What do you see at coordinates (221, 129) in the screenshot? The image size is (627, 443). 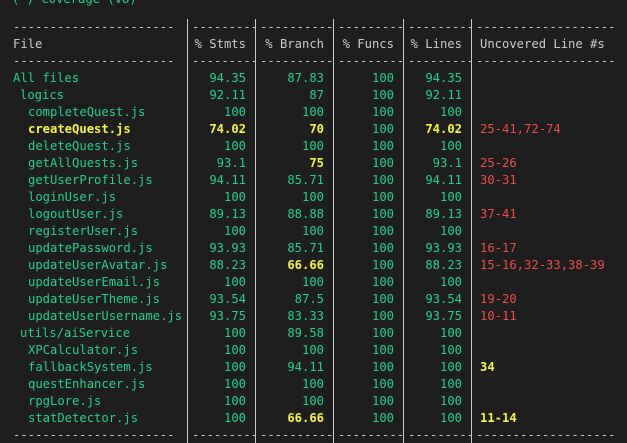 I see `table-cell-stmts: 74.02` at bounding box center [221, 129].